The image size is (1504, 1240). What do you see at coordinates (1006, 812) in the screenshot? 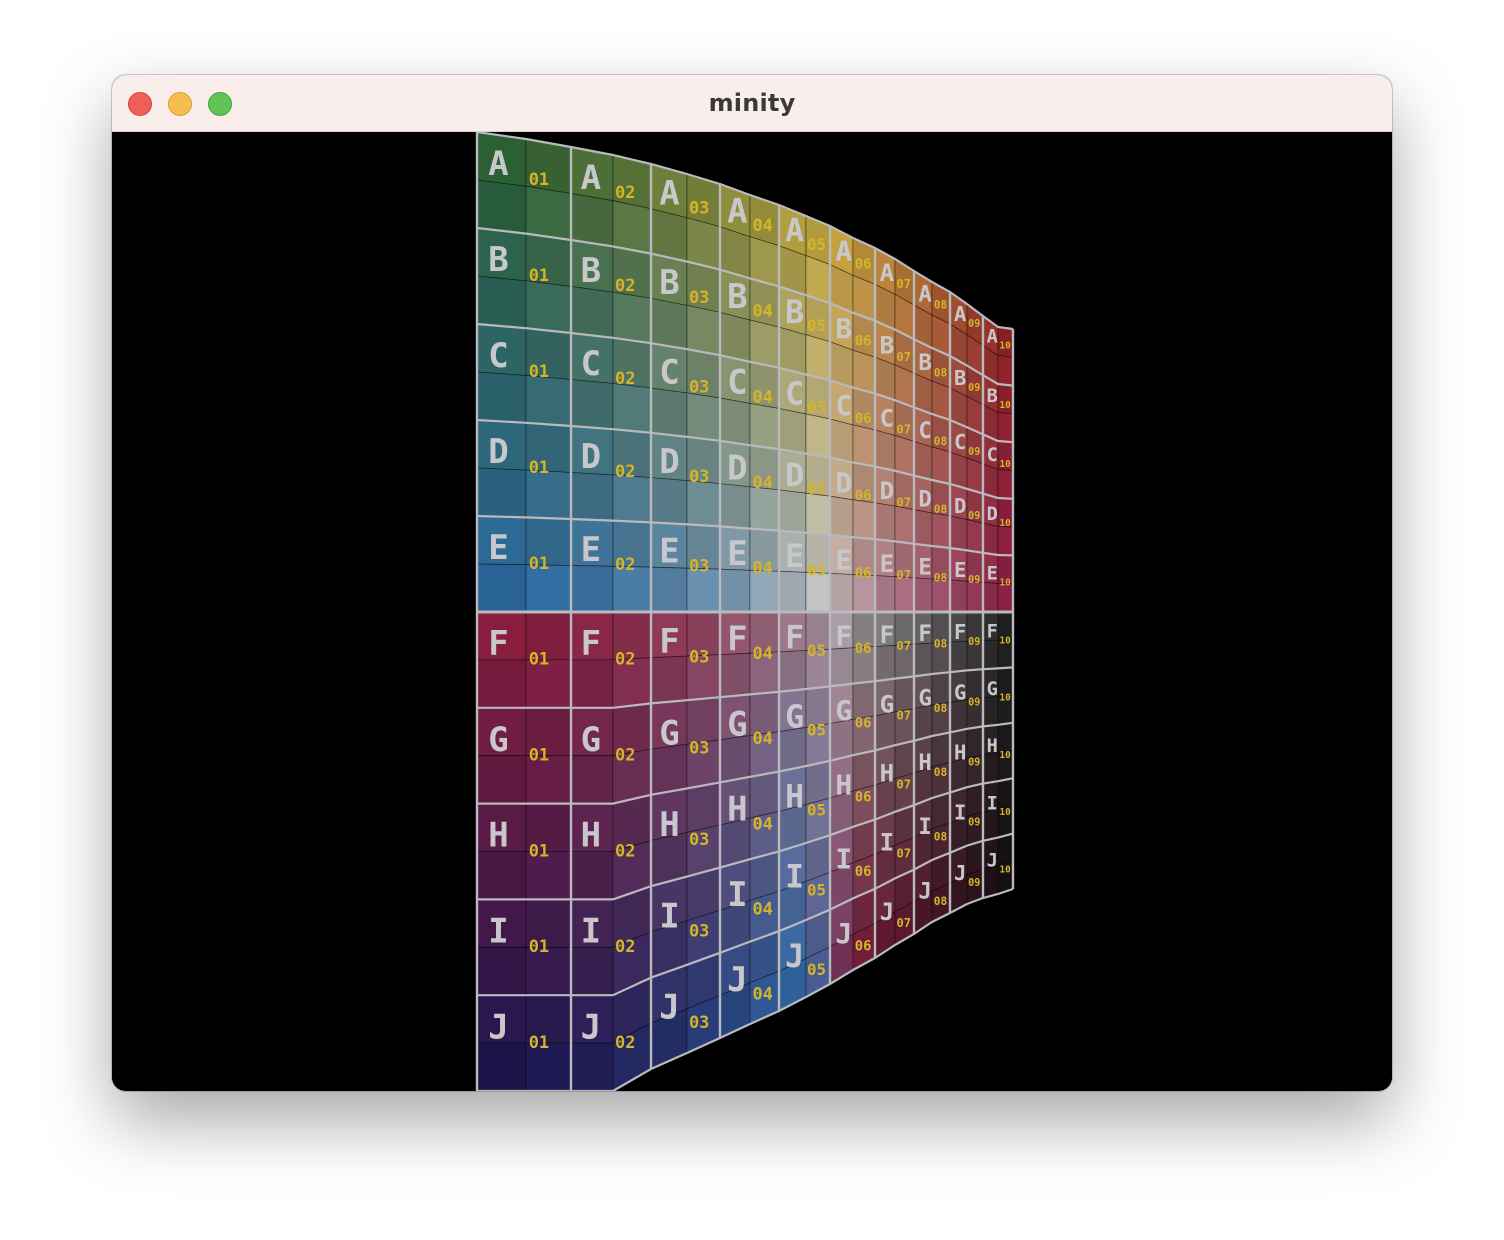
I see `column-number-label: 10` at bounding box center [1006, 812].